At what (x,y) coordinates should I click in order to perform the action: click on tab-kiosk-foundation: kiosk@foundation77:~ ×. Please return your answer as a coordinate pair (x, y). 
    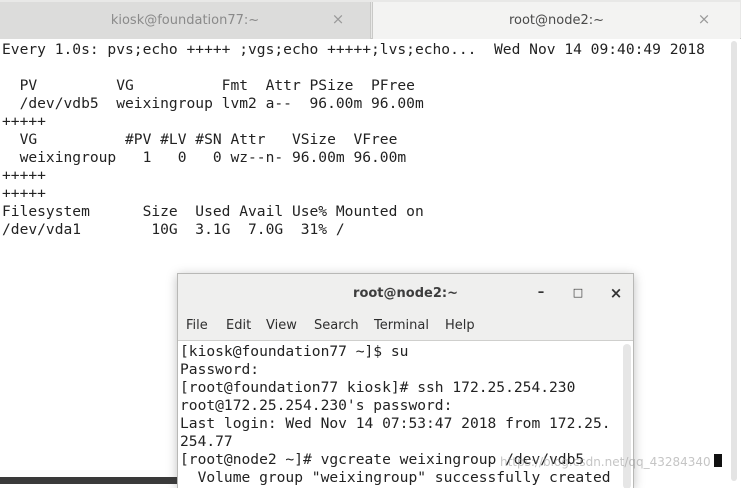
    Looking at the image, I should click on (185, 20).